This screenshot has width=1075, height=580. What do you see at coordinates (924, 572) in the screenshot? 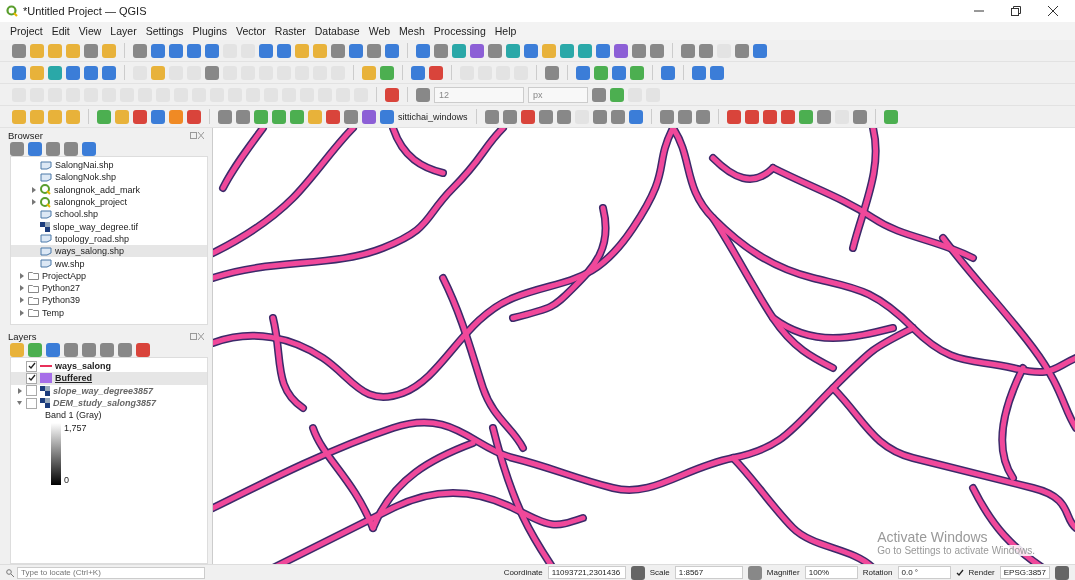
I see `rotation-field: 0.0 °` at bounding box center [924, 572].